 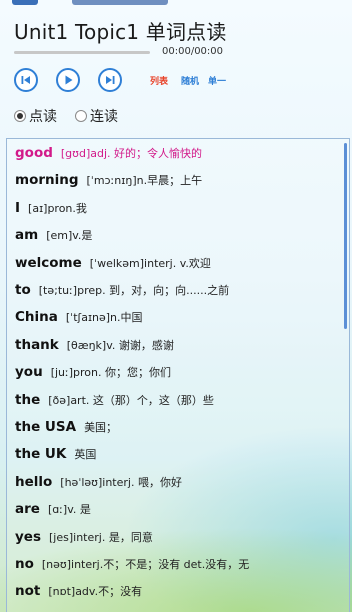 I want to click on word-text: to, so click(x=23, y=290).